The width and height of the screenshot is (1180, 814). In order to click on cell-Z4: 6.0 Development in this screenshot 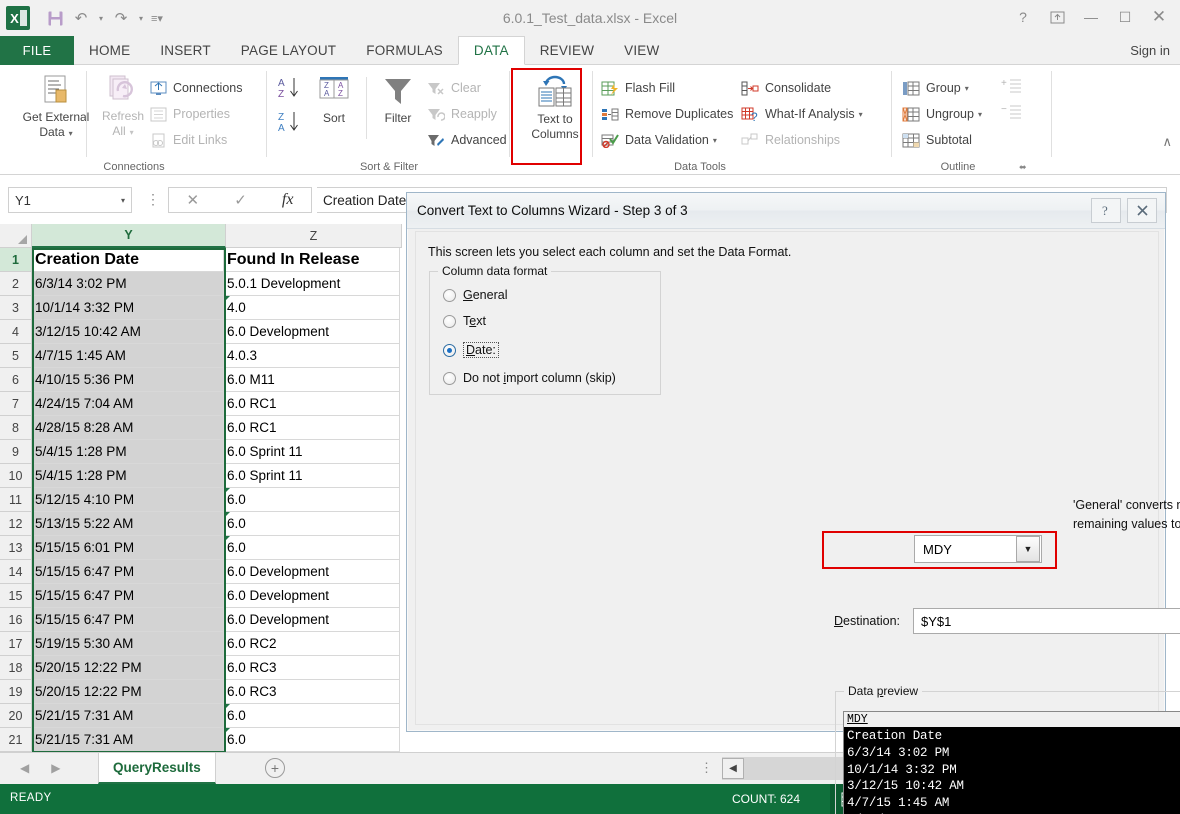, I will do `click(312, 332)`.